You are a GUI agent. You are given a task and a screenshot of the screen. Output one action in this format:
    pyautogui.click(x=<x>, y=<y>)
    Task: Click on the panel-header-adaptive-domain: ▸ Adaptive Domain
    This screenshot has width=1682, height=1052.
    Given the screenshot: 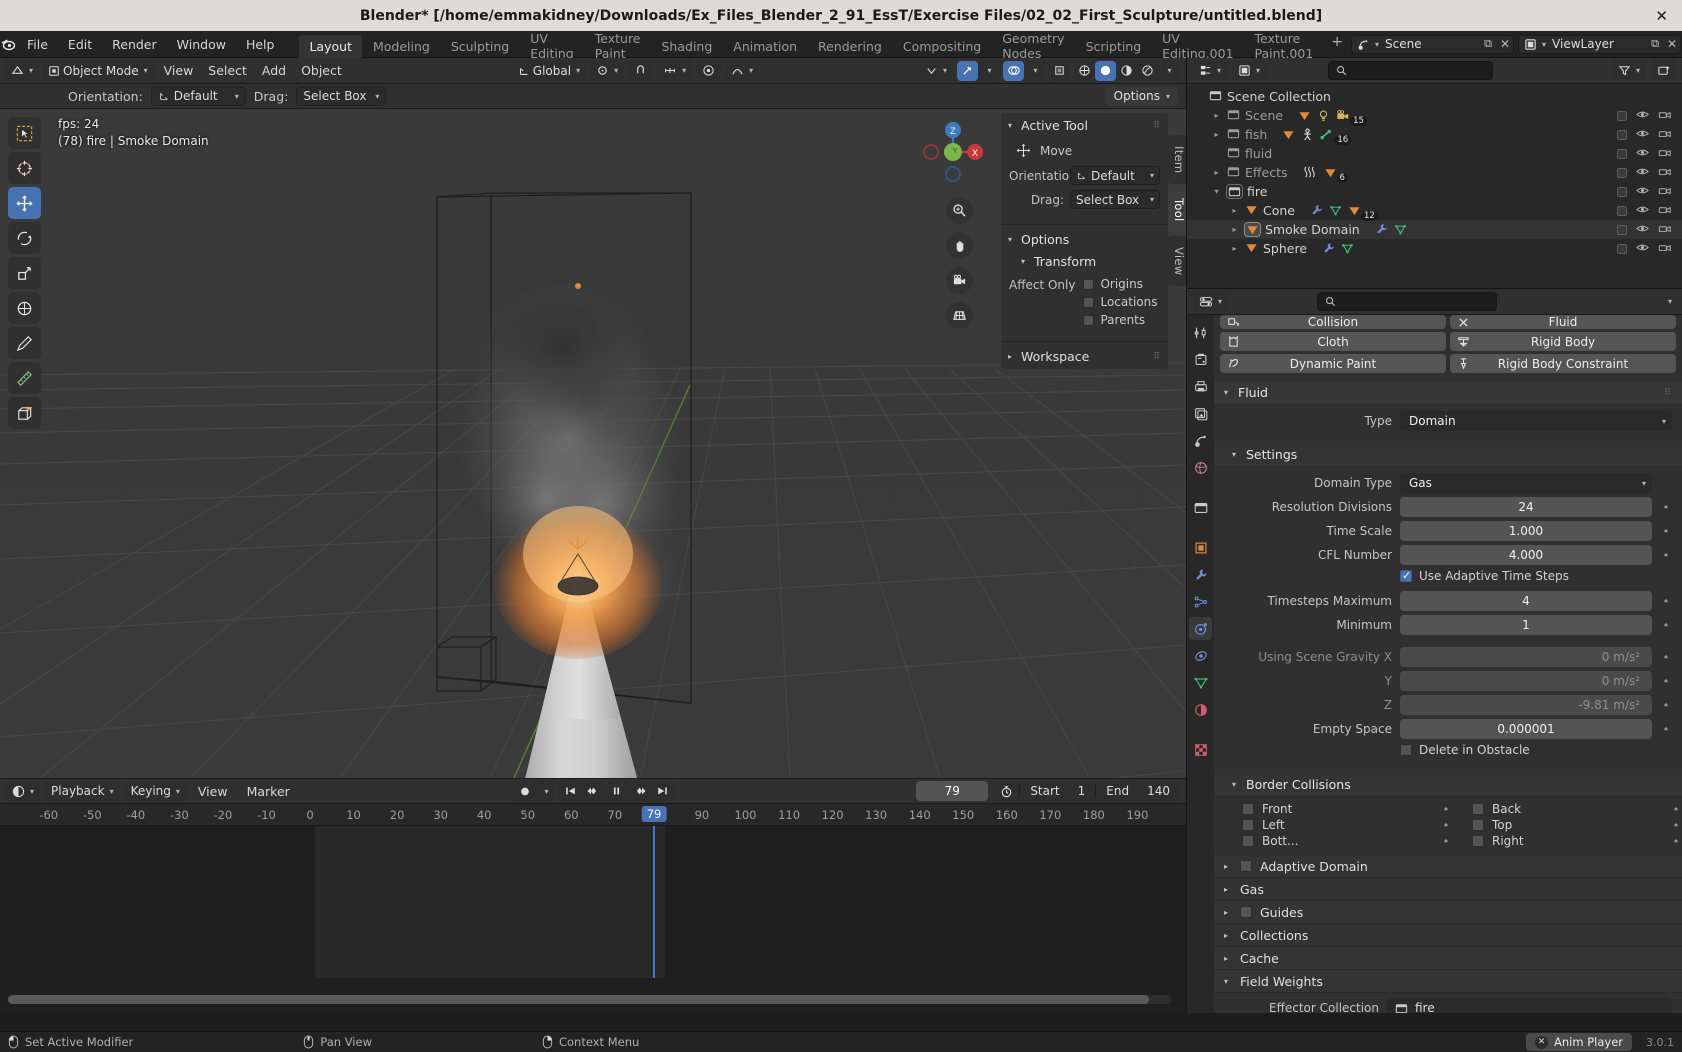 What is the action you would take?
    pyautogui.click(x=1448, y=866)
    